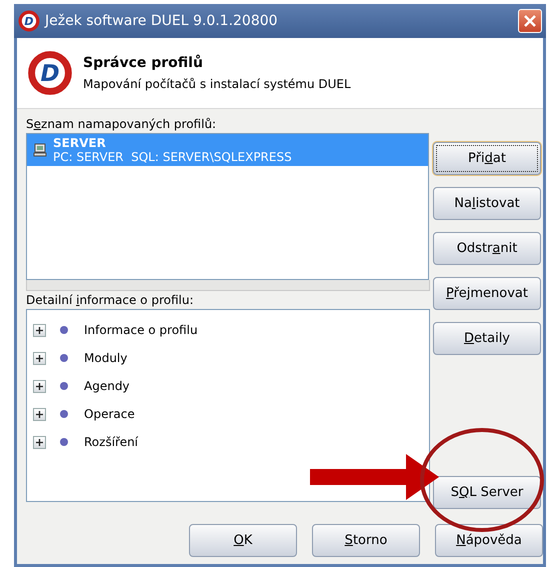 The height and width of the screenshot is (567, 552). Describe the element at coordinates (217, 84) in the screenshot. I see `header-subtitle: Mapování počítačů s instalací systému DUEL` at that location.